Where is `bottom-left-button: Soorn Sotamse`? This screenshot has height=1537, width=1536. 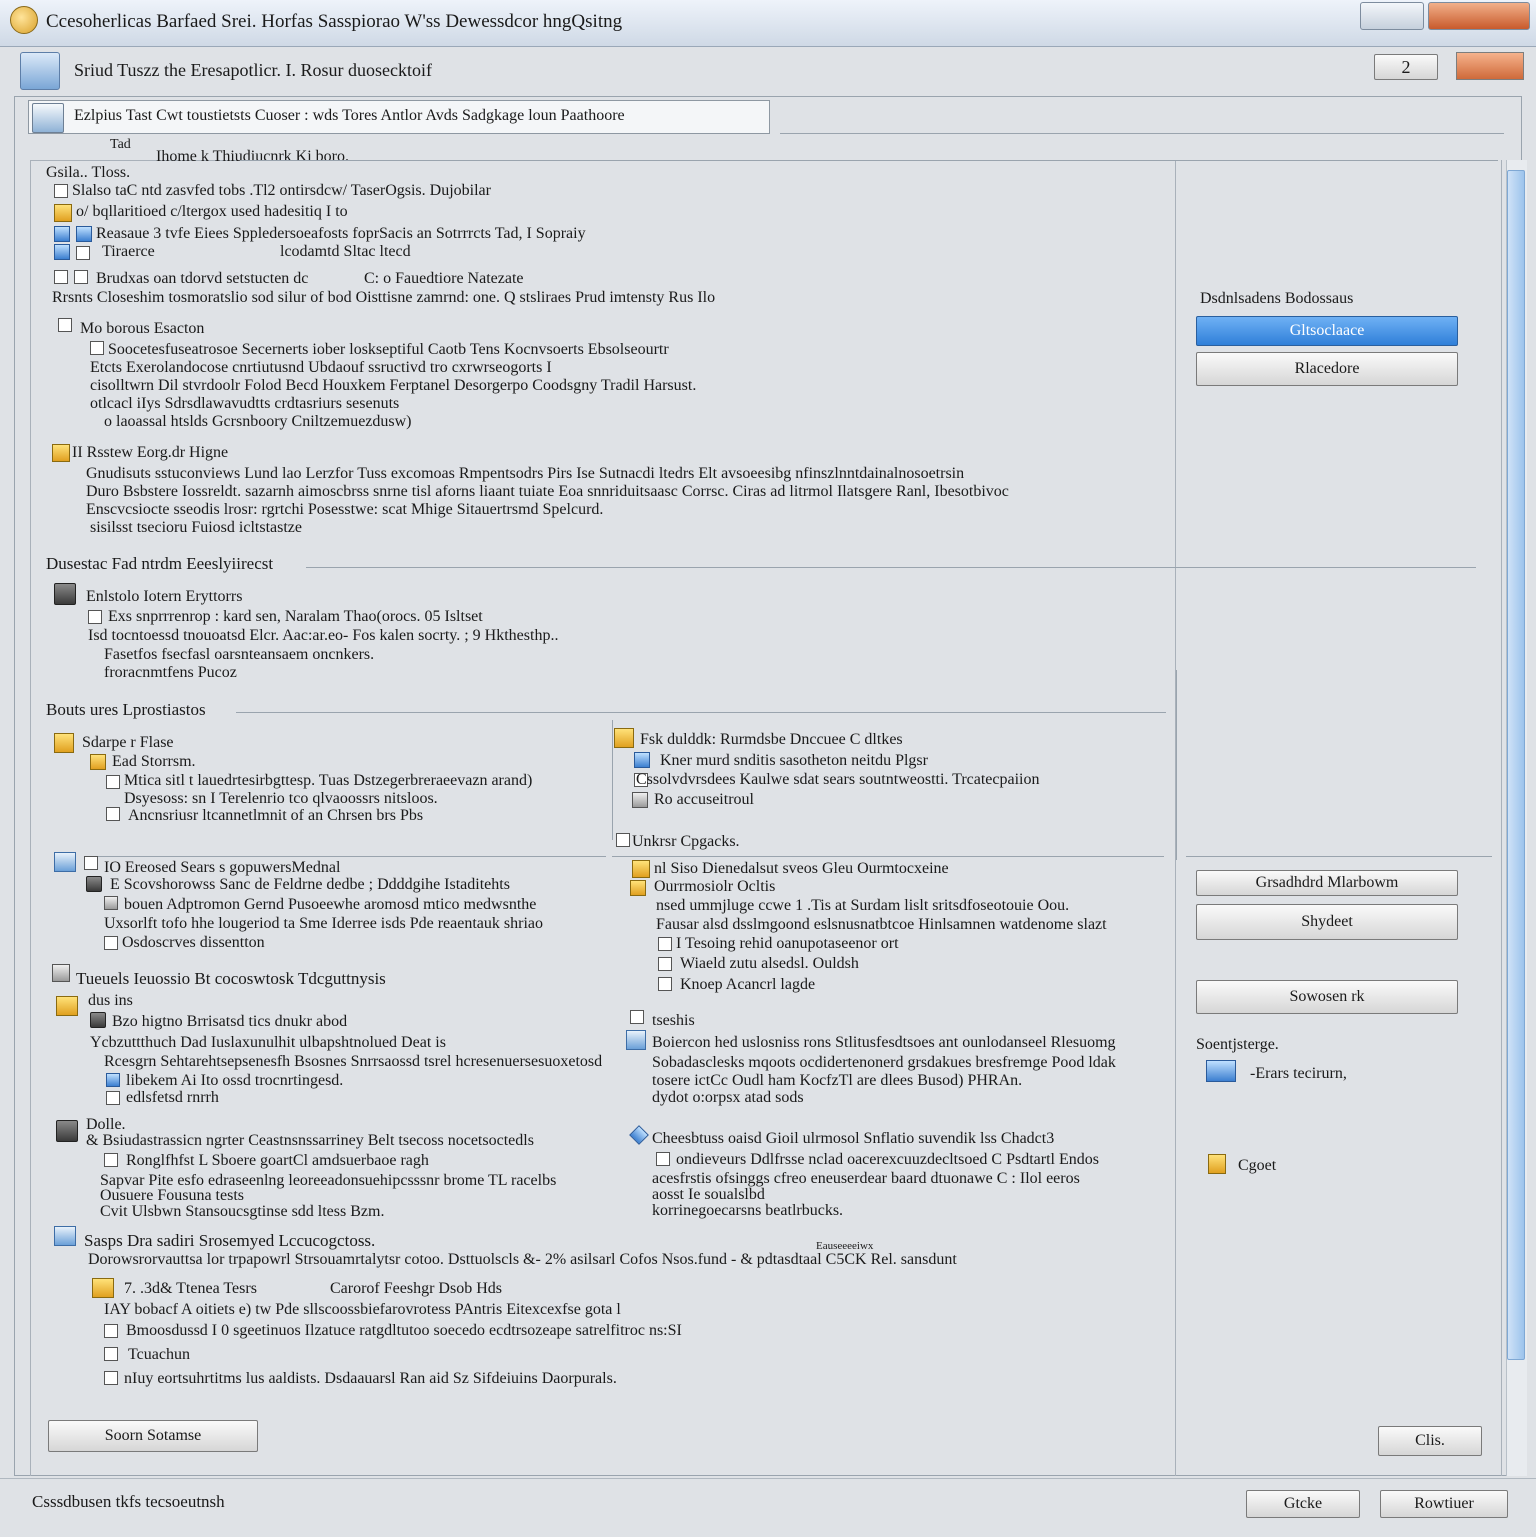 bottom-left-button: Soorn Sotamse is located at coordinates (153, 1436).